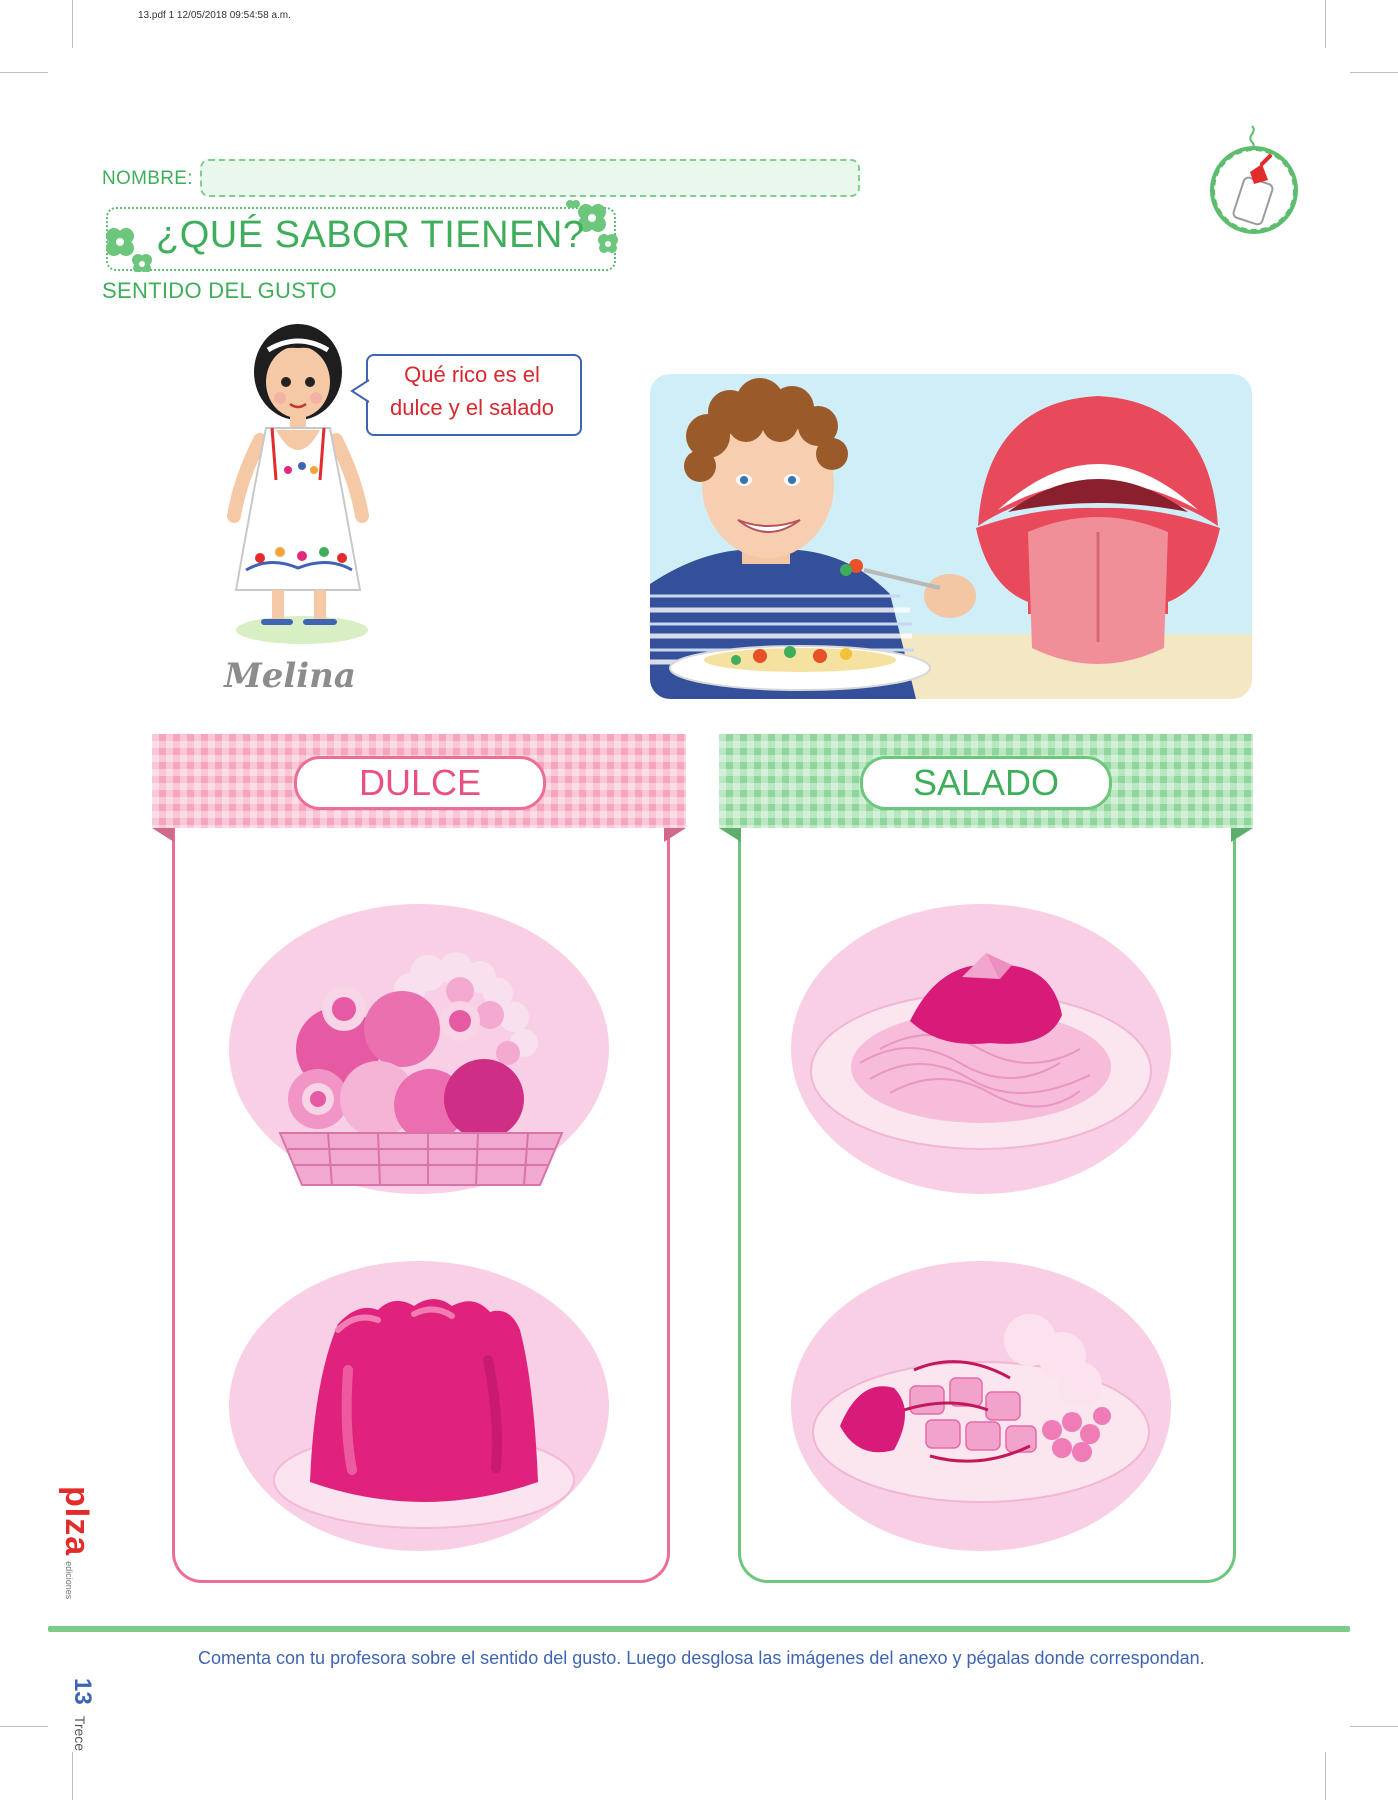  I want to click on print-info: 13.pdf 1 12/05/2018 09:54:58 a.m., so click(214, 15).